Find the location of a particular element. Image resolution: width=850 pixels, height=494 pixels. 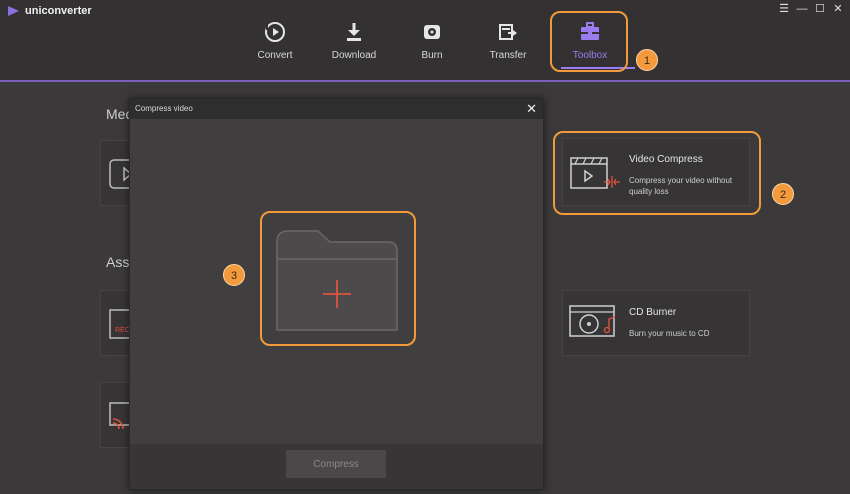

convert-icon is located at coordinates (275, 32).